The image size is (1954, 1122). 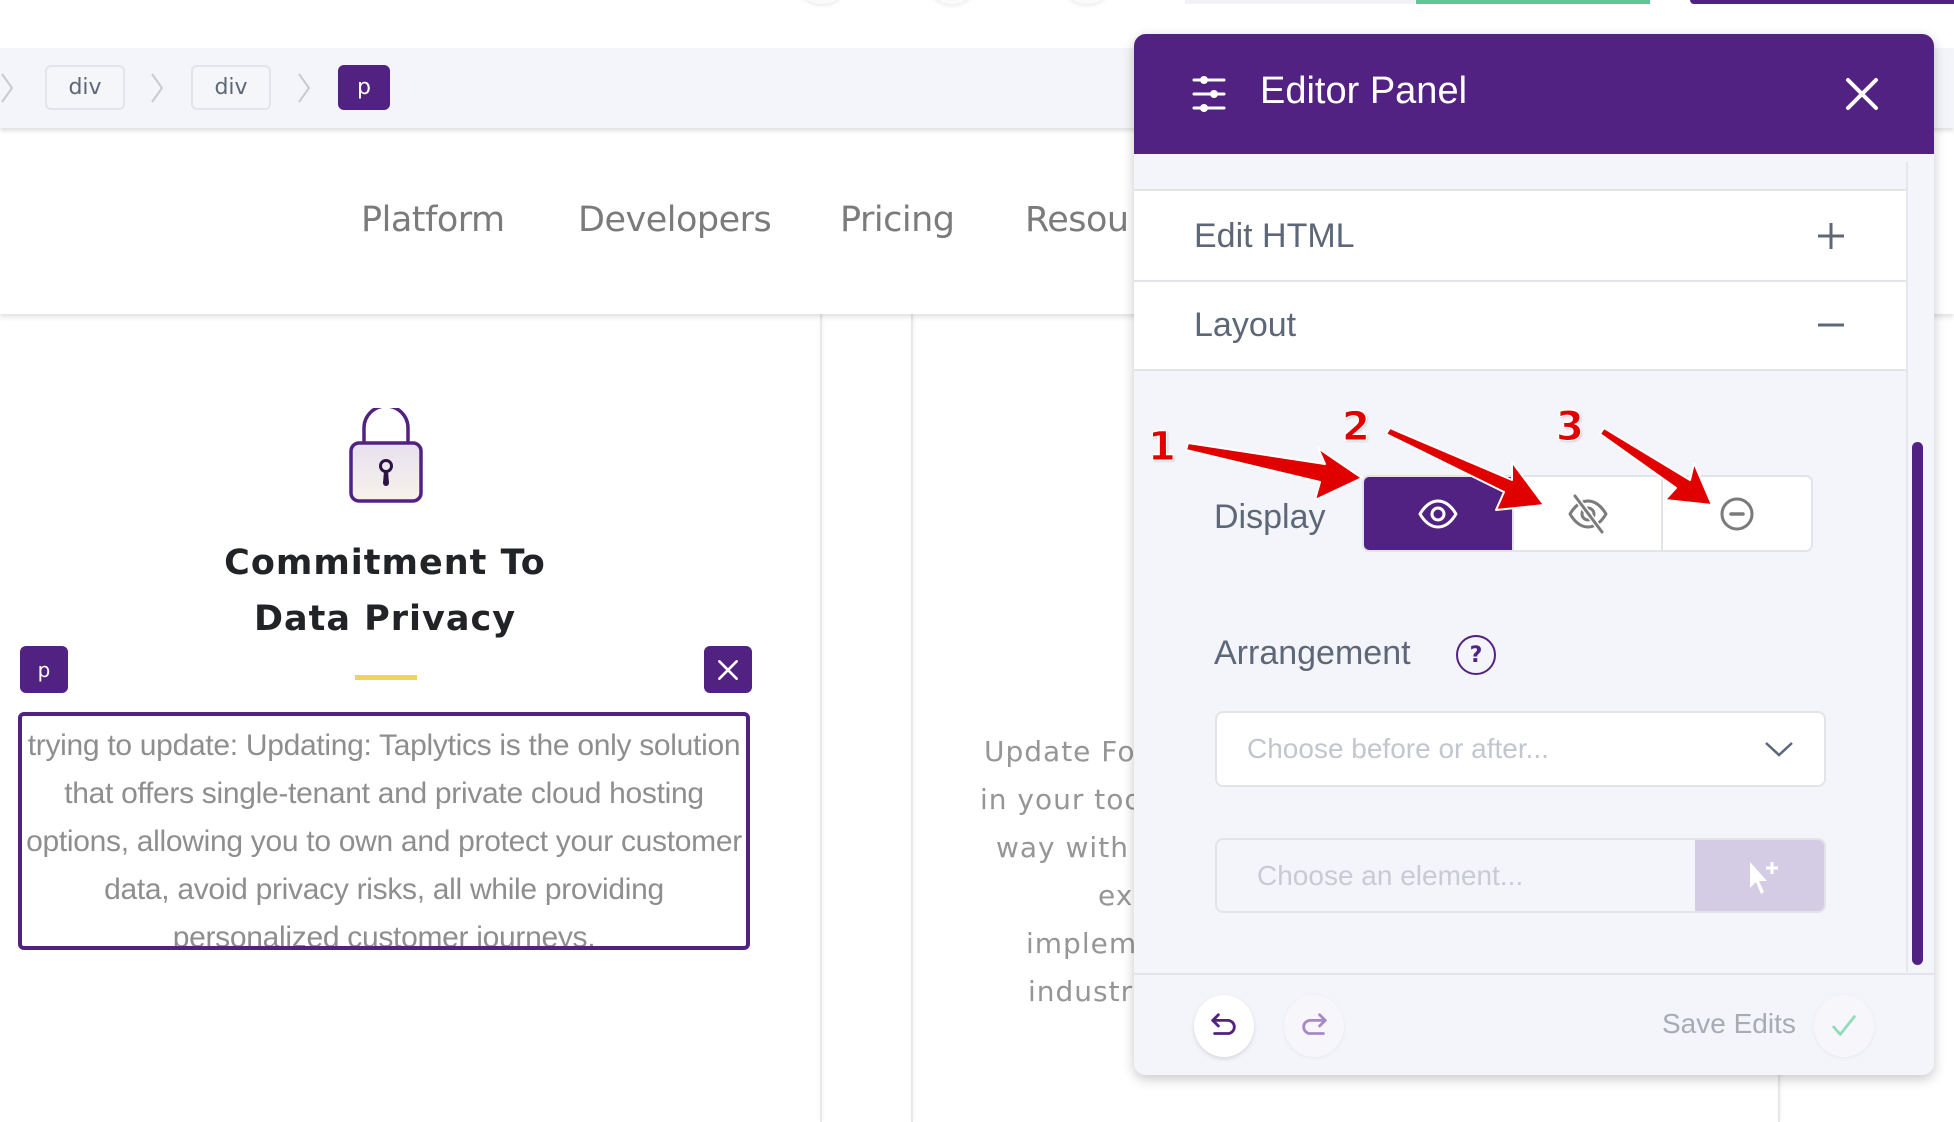 What do you see at coordinates (897, 220) in the screenshot?
I see `nav-link-pricing: Pricing` at bounding box center [897, 220].